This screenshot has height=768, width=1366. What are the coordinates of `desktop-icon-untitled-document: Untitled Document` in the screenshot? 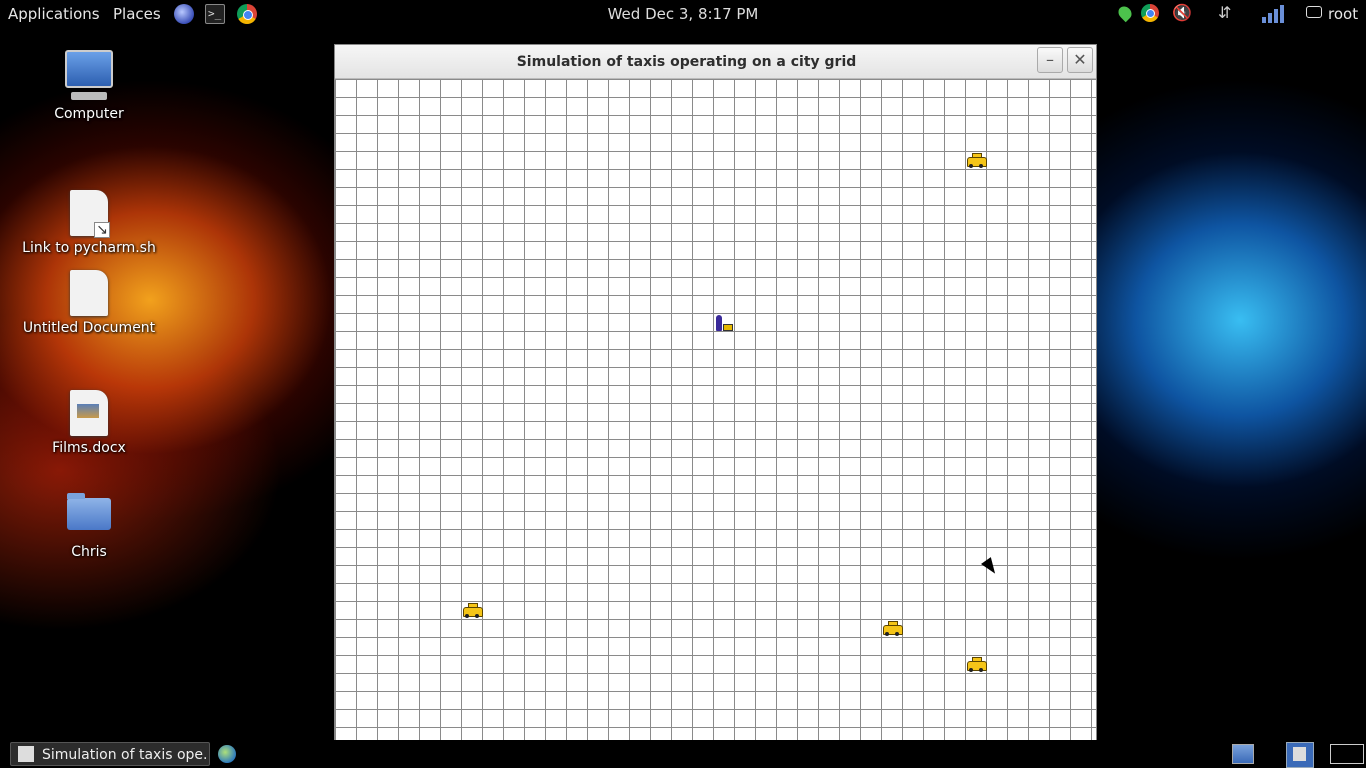 It's located at (89, 303).